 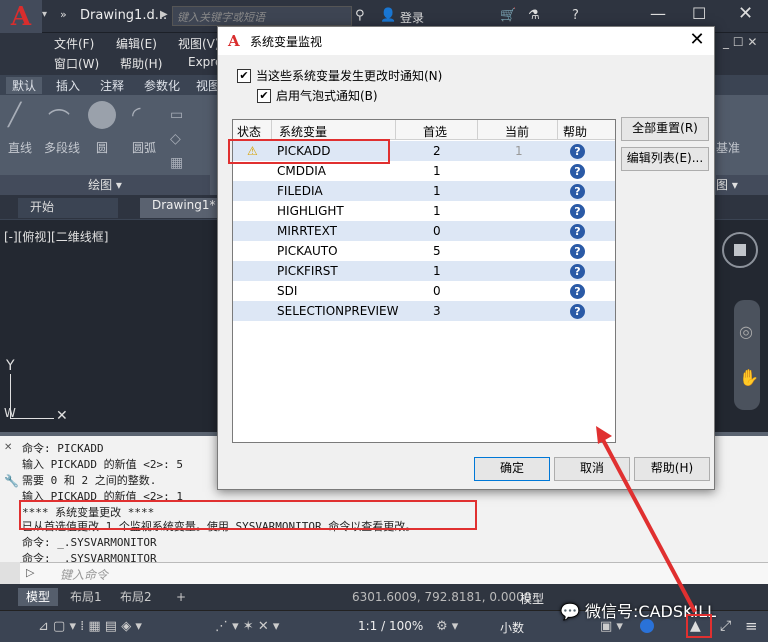 I want to click on annotation-arrow, so click(x=646, y=519).